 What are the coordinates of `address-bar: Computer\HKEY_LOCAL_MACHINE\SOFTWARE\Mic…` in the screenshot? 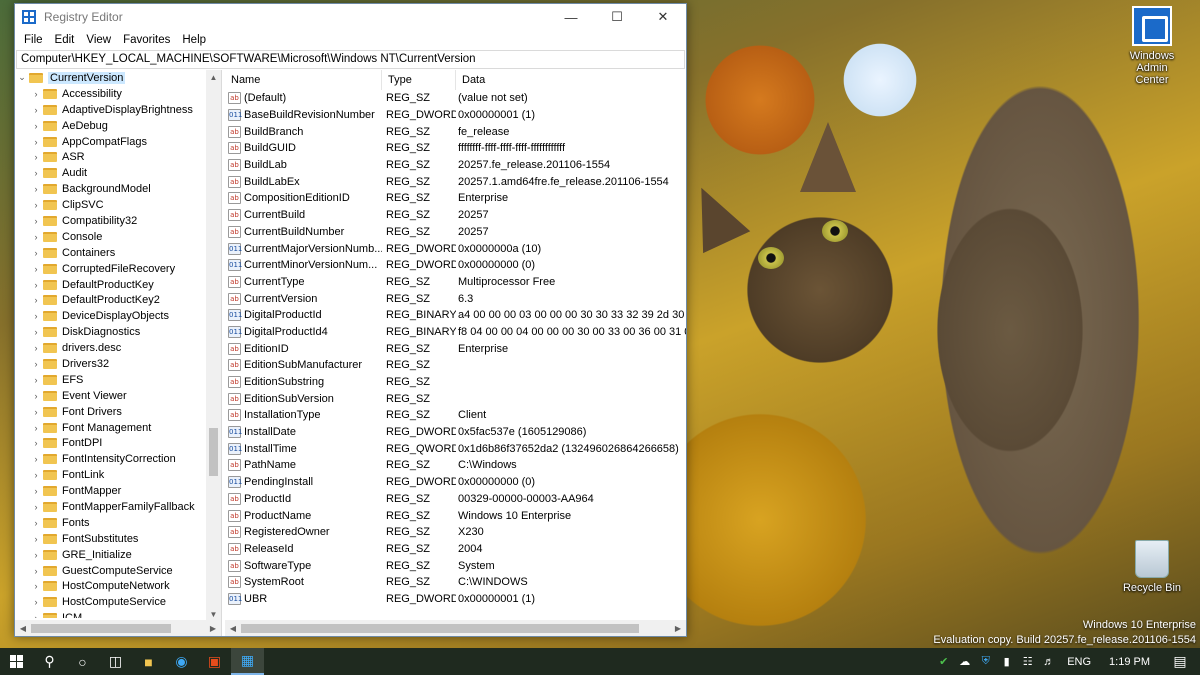 It's located at (350, 59).